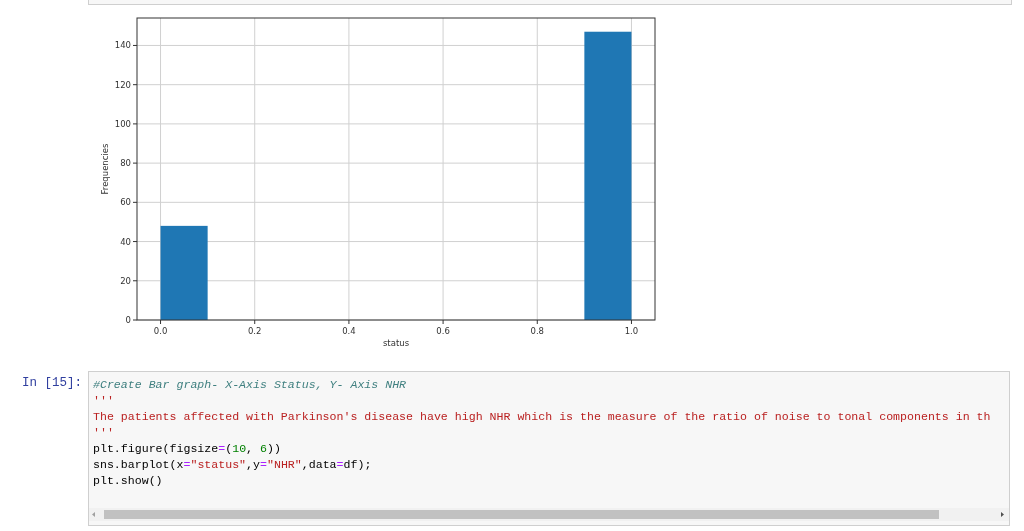 The image size is (1024, 531). I want to click on y-axis-label: Frequencies, so click(105, 169).